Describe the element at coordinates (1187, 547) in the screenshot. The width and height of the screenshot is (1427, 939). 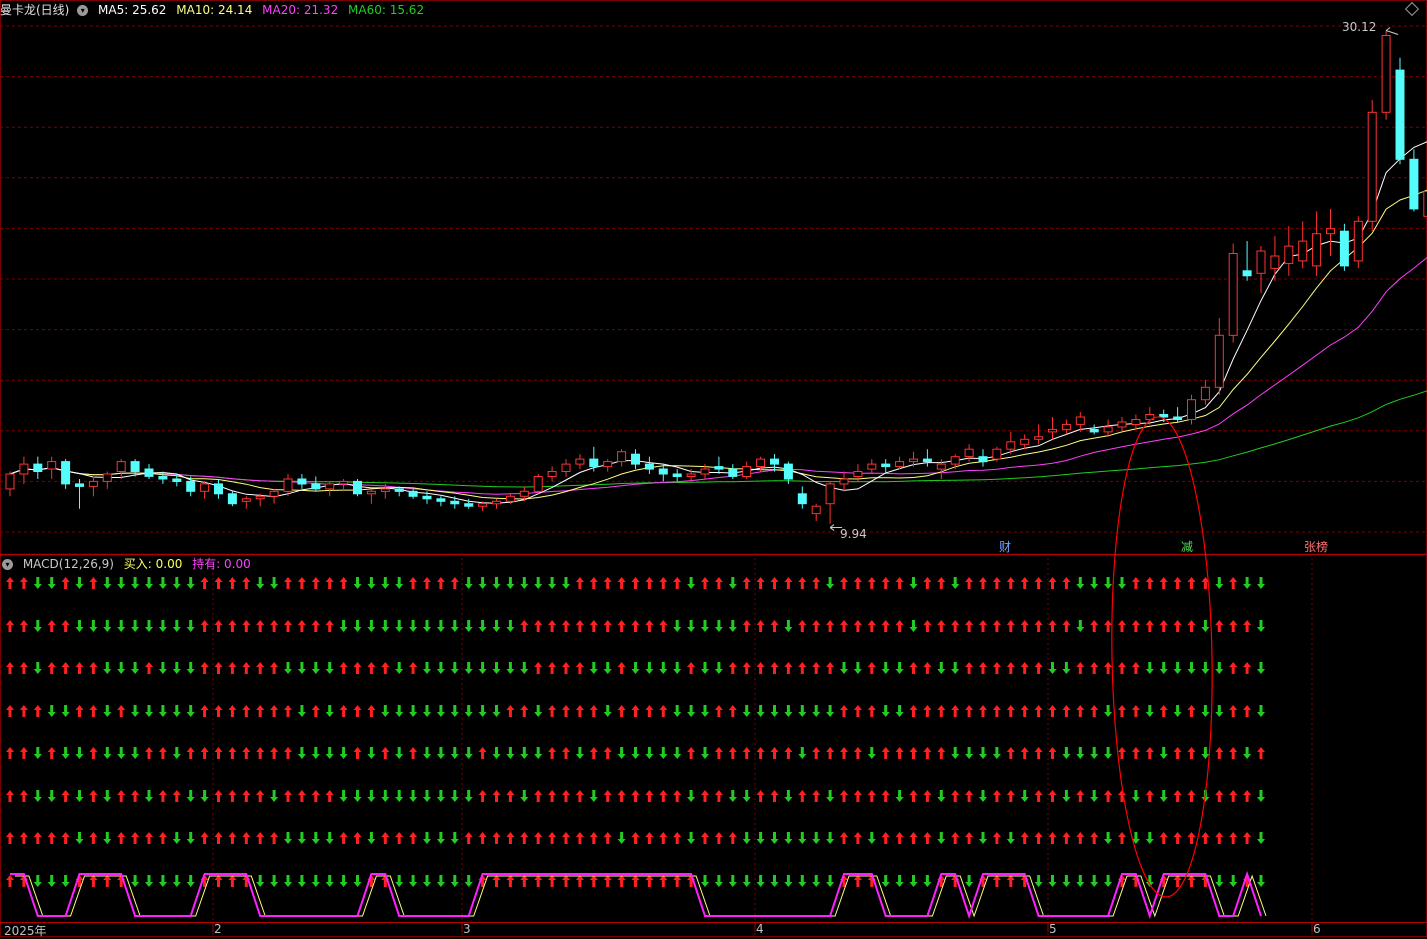
I see `event-tag-reduce: 减` at that location.